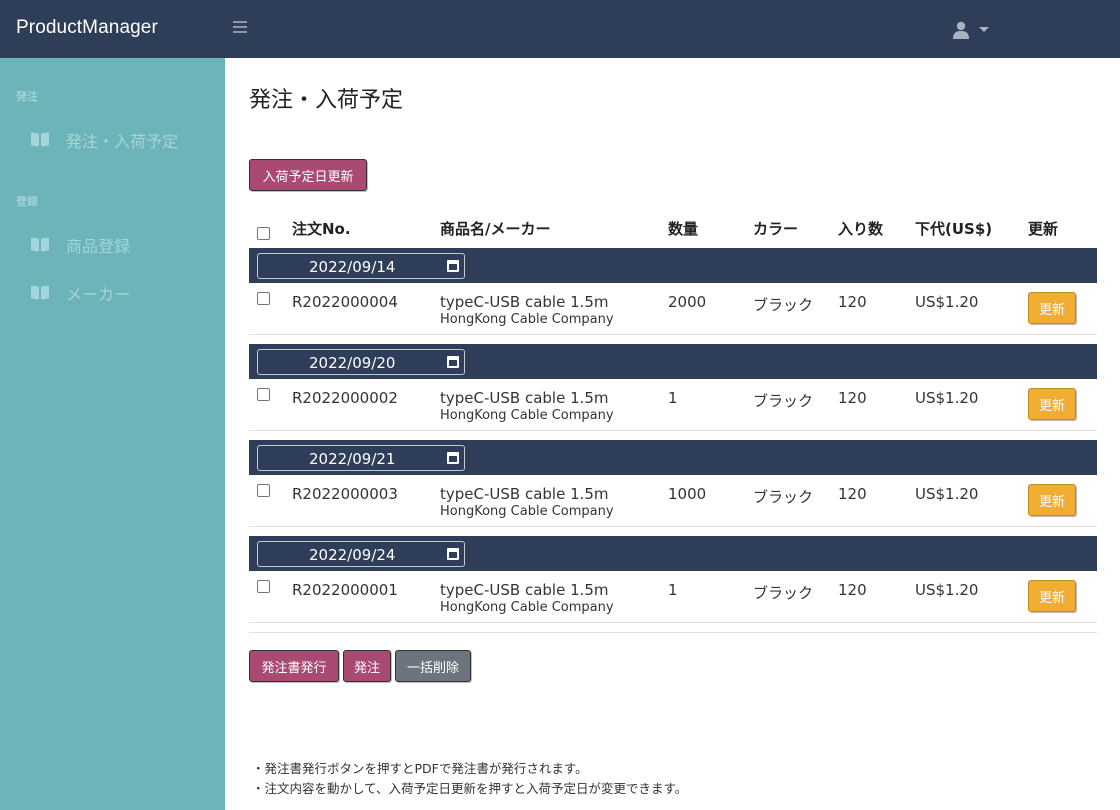  Describe the element at coordinates (687, 494) in the screenshot. I see `quantity: 1000` at that location.